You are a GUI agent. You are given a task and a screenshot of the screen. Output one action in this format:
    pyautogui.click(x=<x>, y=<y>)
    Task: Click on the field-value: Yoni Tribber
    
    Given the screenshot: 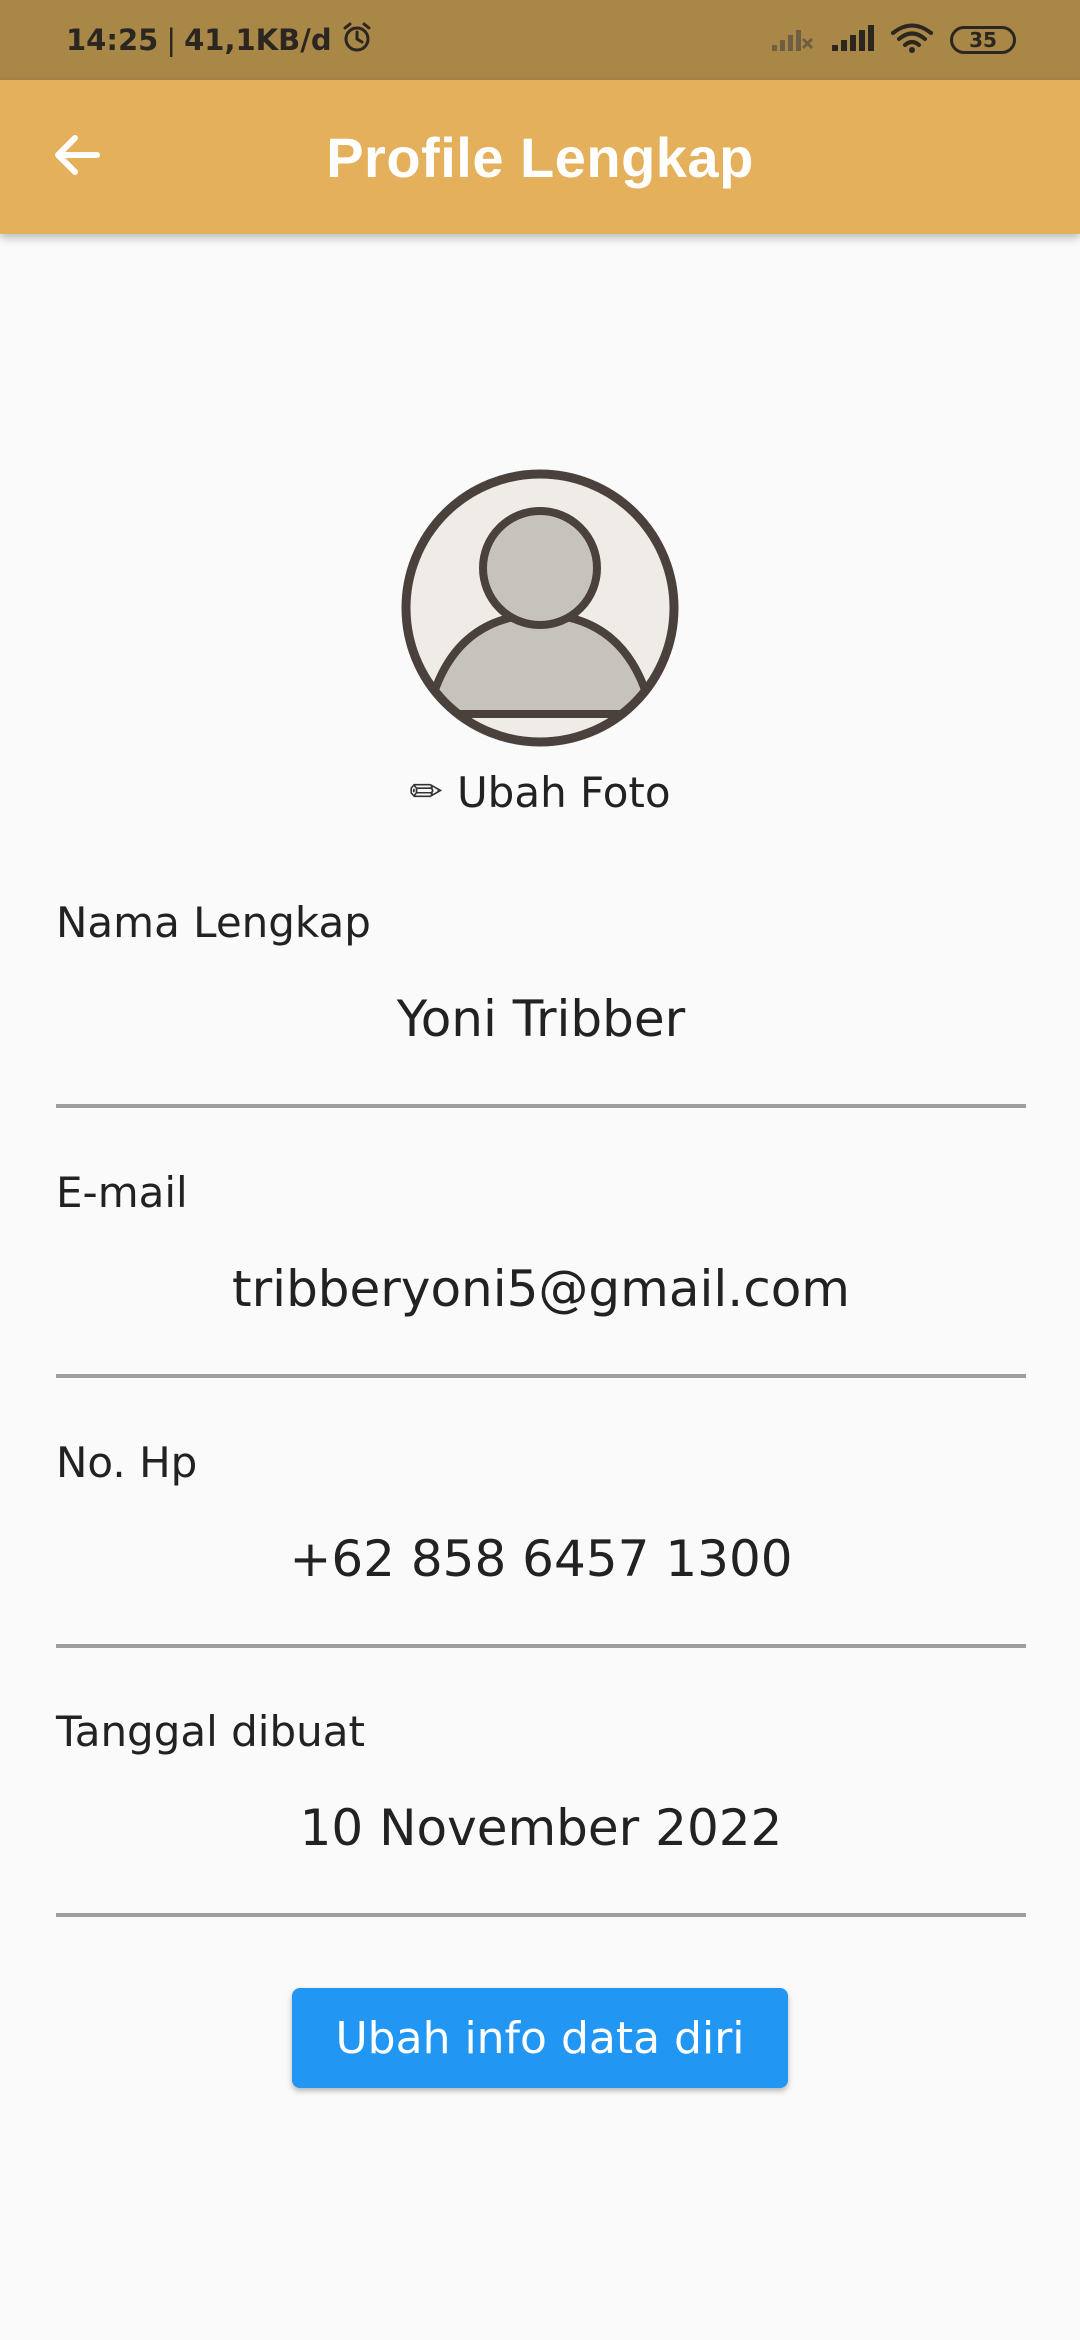 What is the action you would take?
    pyautogui.click(x=541, y=1019)
    